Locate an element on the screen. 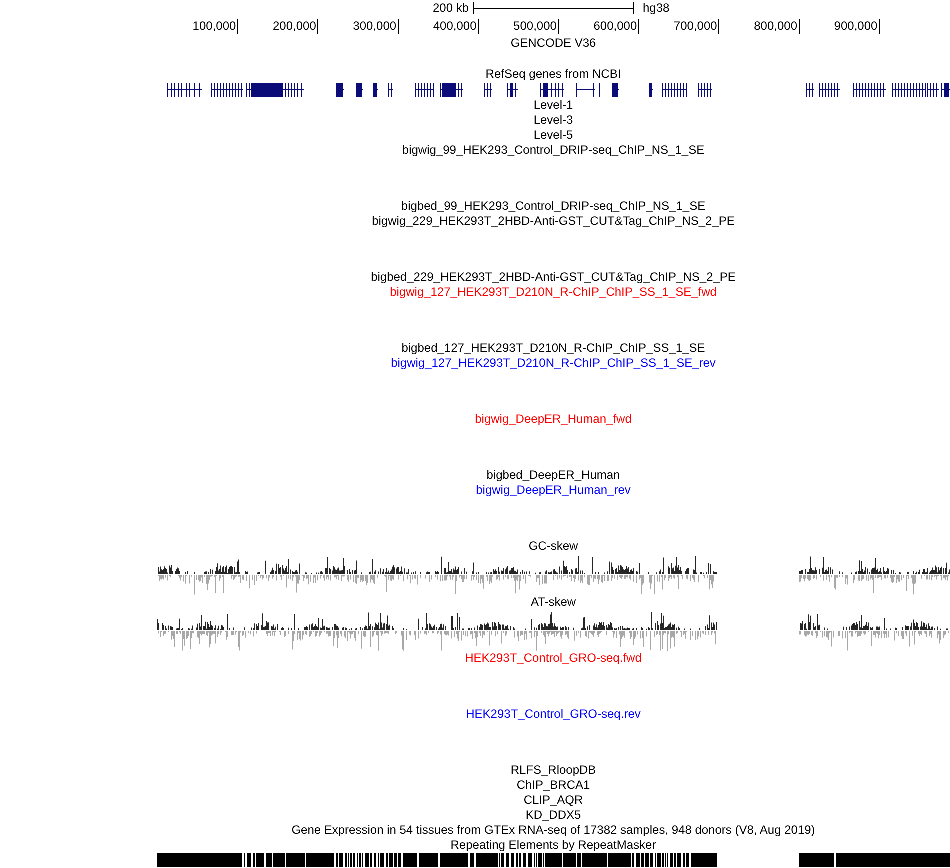 This screenshot has width=950, height=868. track-label: Gene Expression in 54 tissues from GTEx RNA-seq of 17382 samples, 948 donors (V8, Aug 2019) is located at coordinates (554, 830).